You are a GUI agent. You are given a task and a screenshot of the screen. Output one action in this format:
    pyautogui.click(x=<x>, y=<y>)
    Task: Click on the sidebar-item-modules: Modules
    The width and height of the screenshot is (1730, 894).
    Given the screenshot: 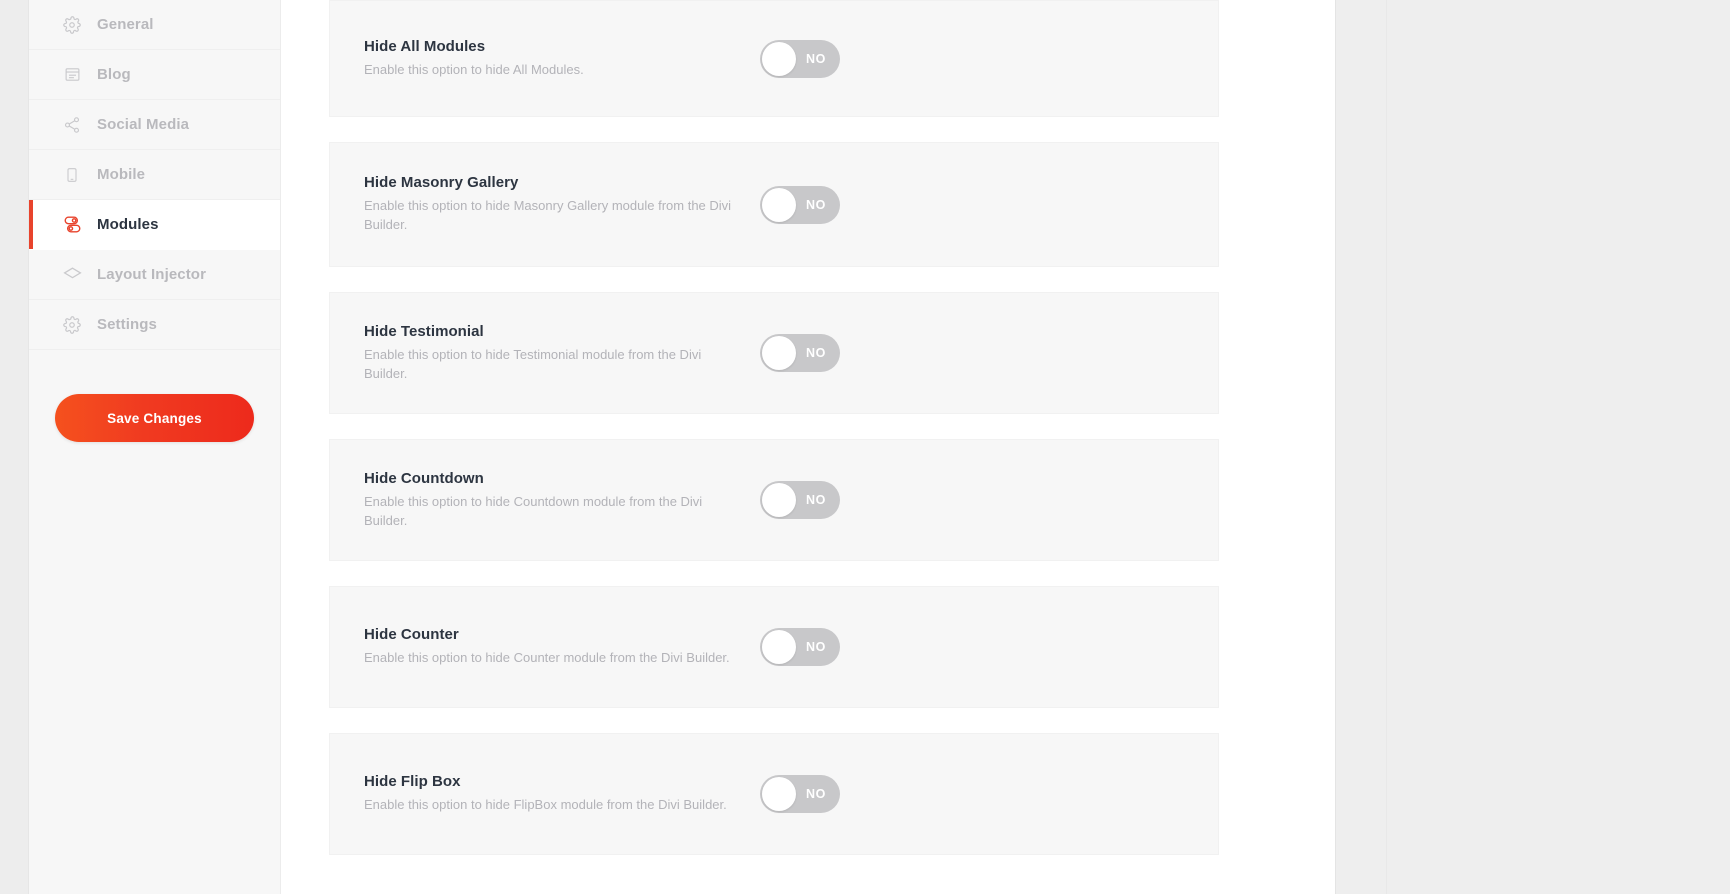 What is the action you would take?
    pyautogui.click(x=154, y=225)
    